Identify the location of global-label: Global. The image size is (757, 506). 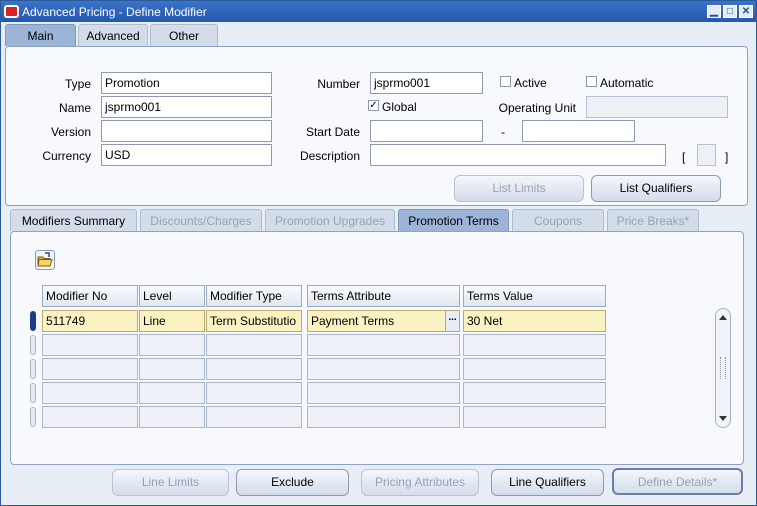
(399, 107).